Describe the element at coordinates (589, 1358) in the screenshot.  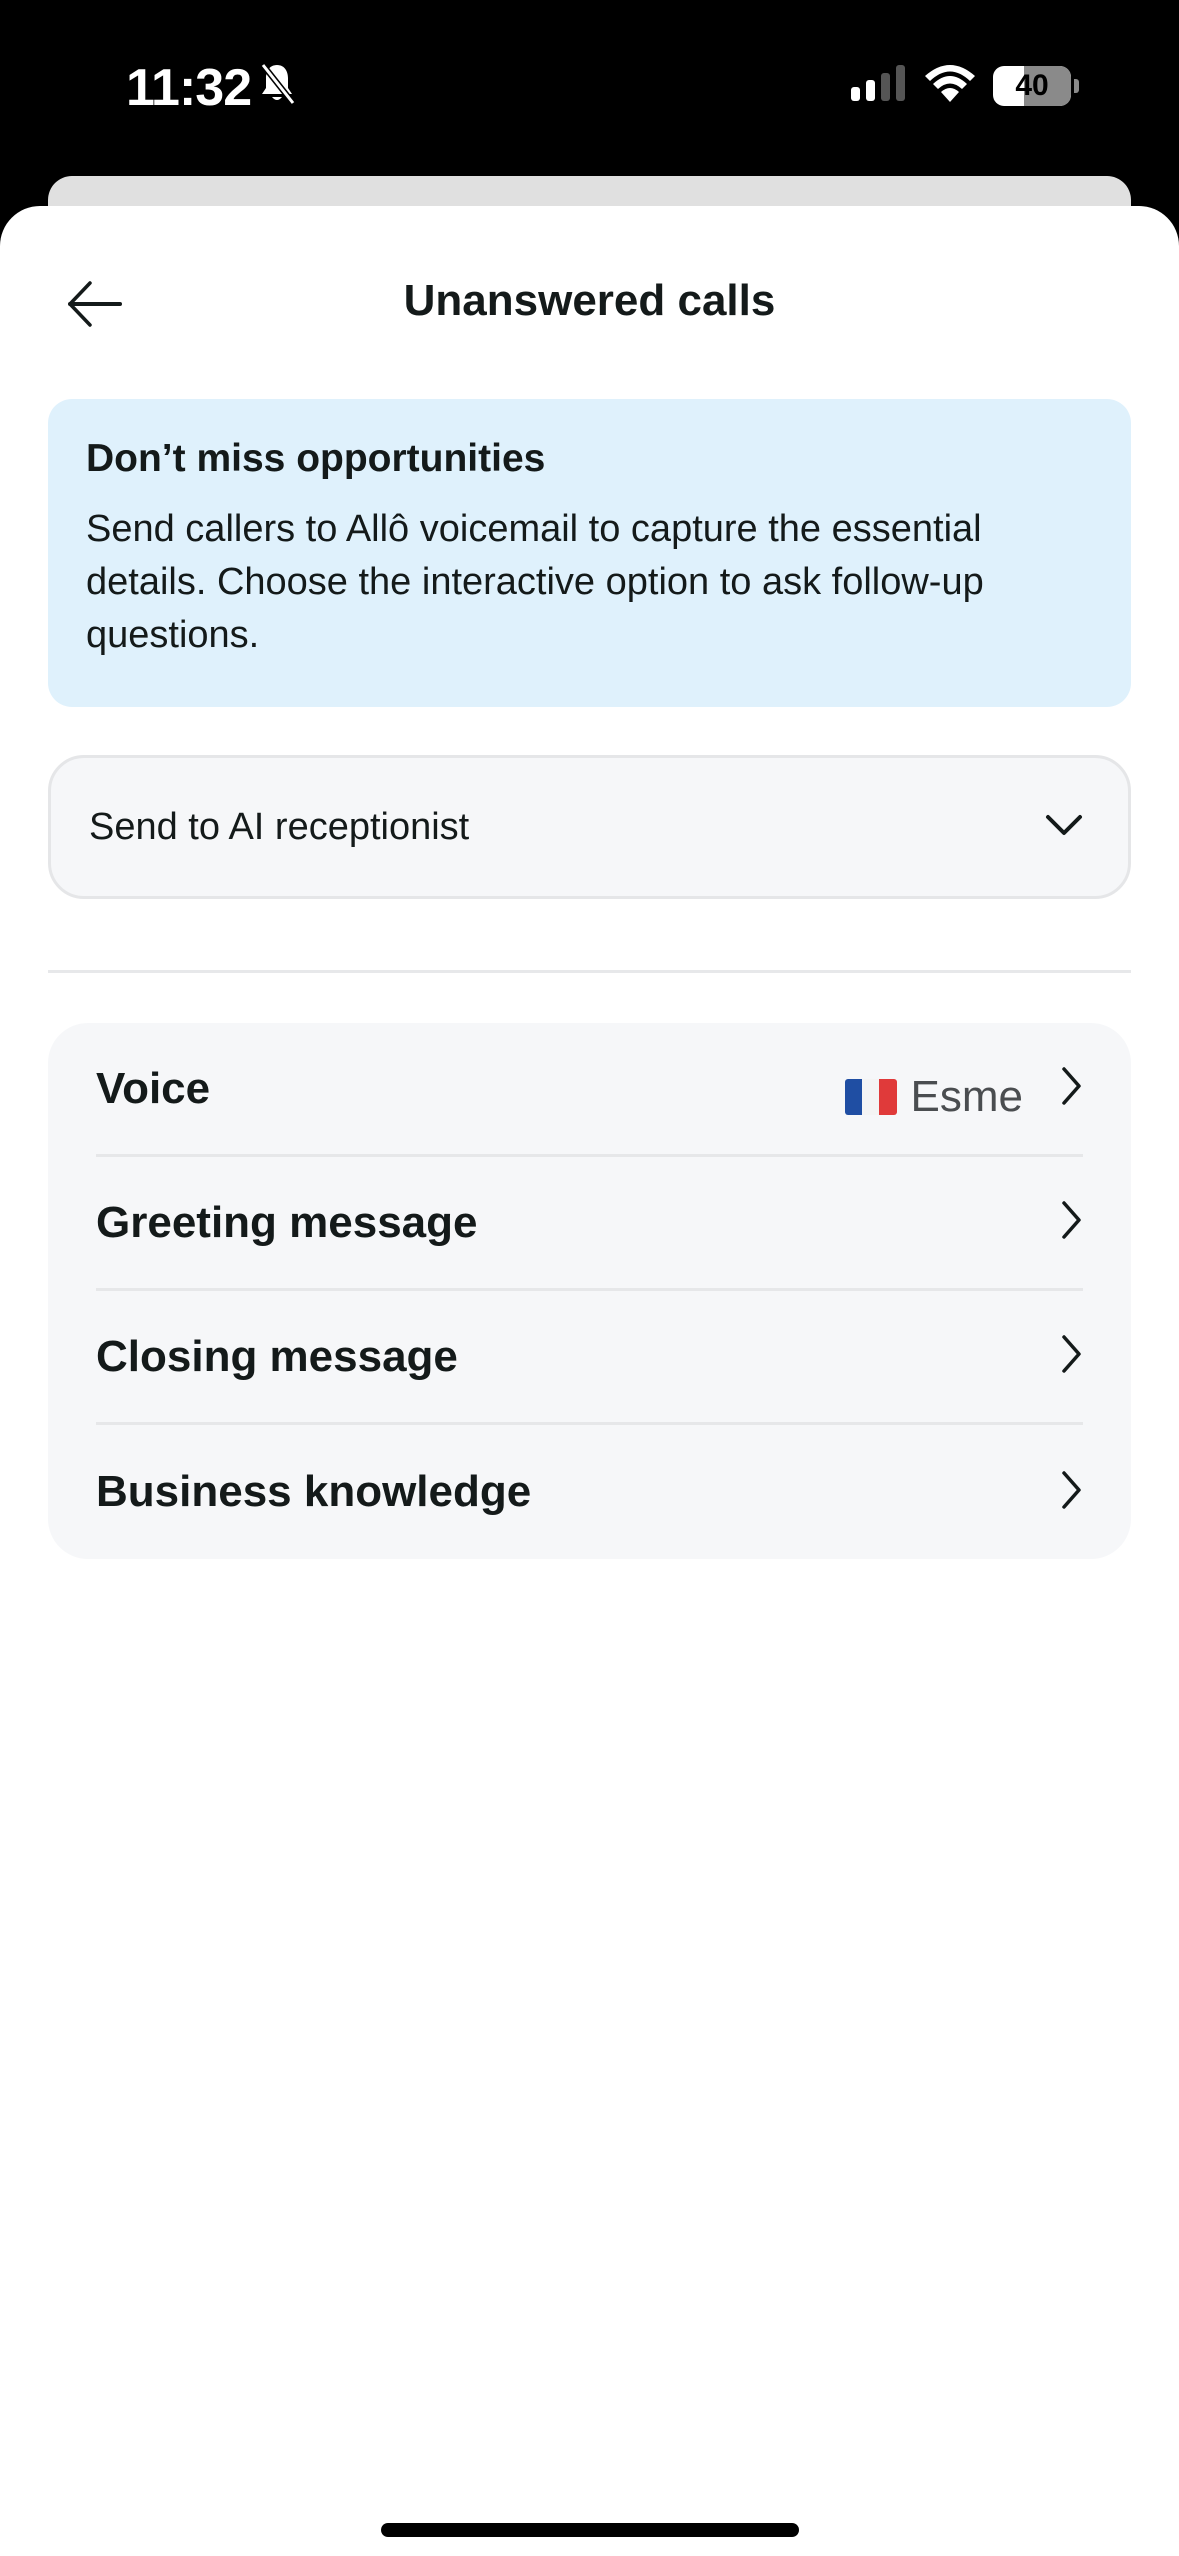
I see `settings-item-closing-message: Closing message` at that location.